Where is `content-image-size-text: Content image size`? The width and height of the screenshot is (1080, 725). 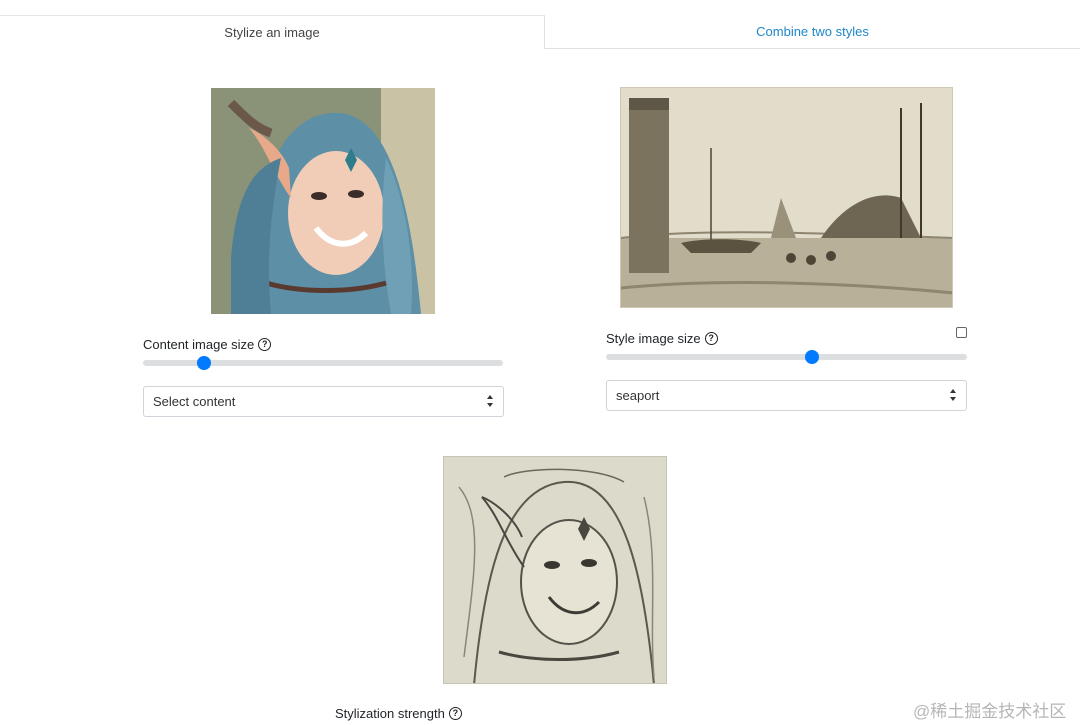
content-image-size-text: Content image size is located at coordinates (199, 344).